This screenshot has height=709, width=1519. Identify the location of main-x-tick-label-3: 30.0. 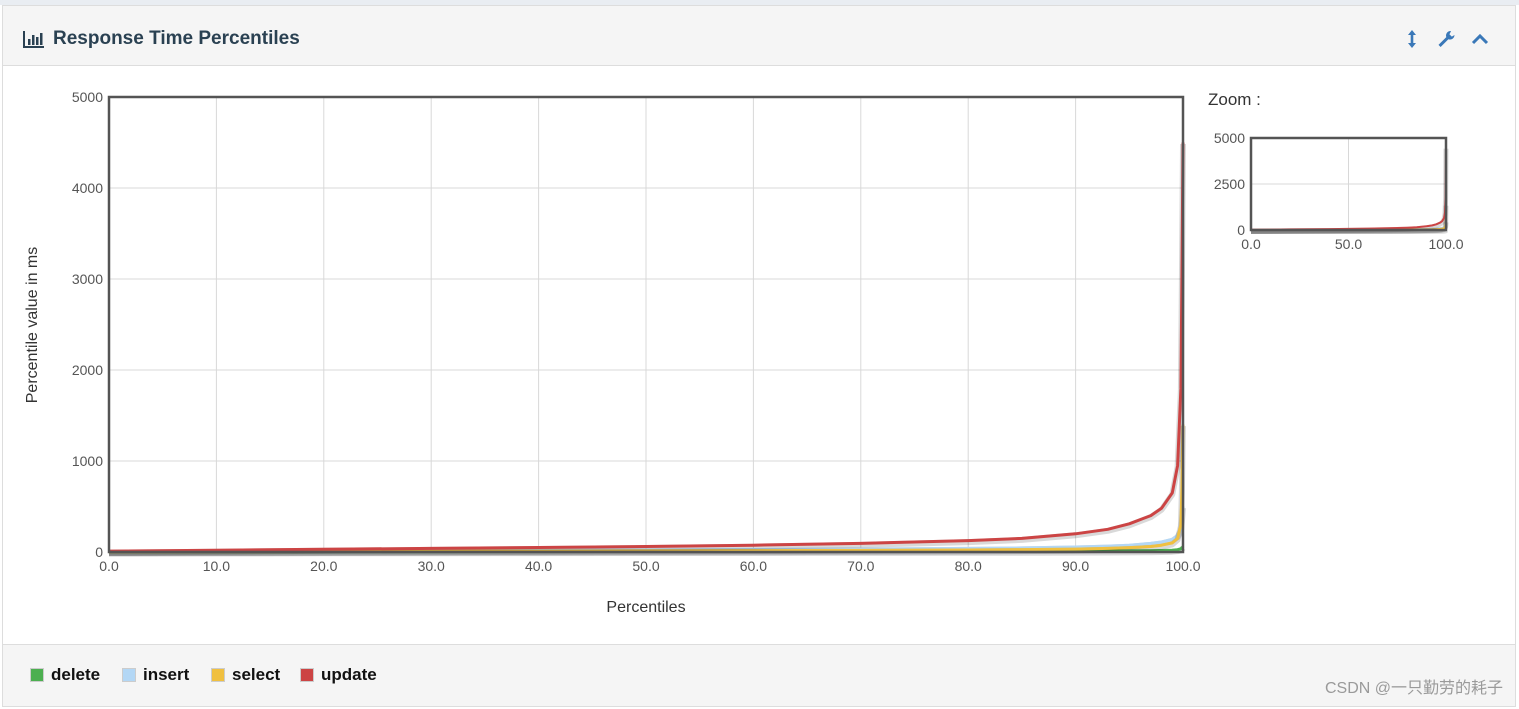
(431, 566).